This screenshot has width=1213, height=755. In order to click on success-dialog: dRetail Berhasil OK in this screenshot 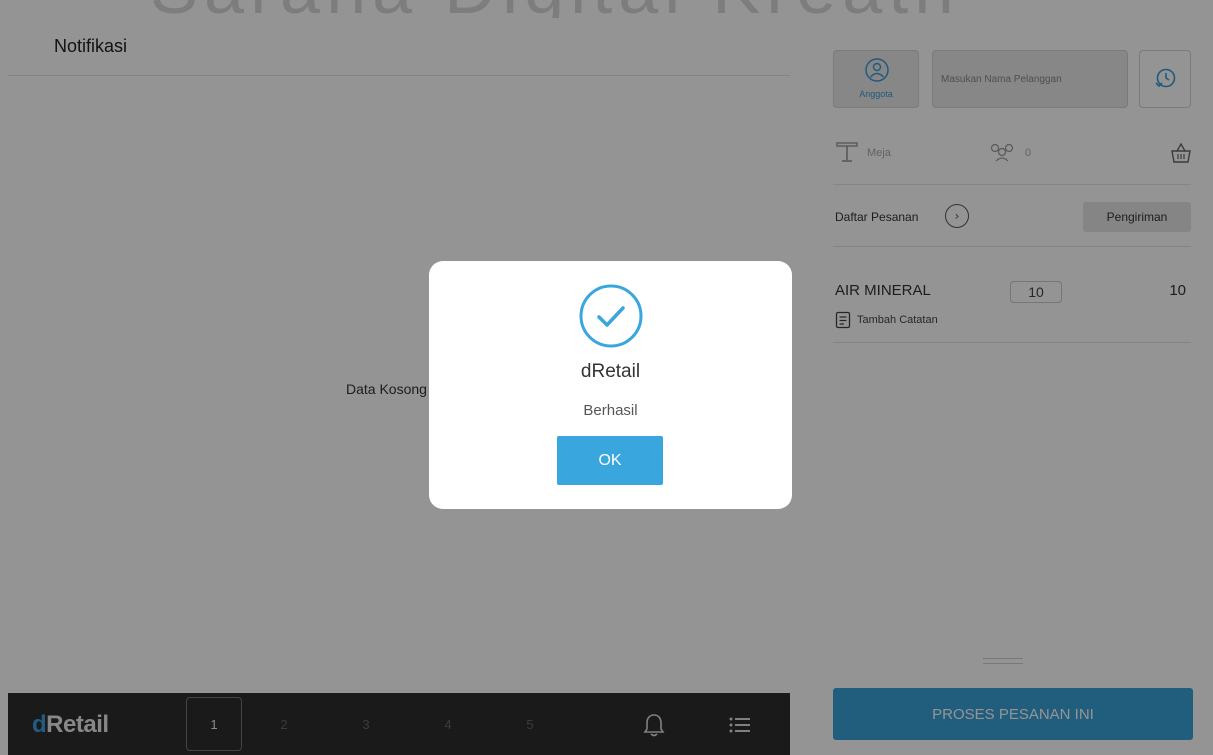, I will do `click(610, 385)`.